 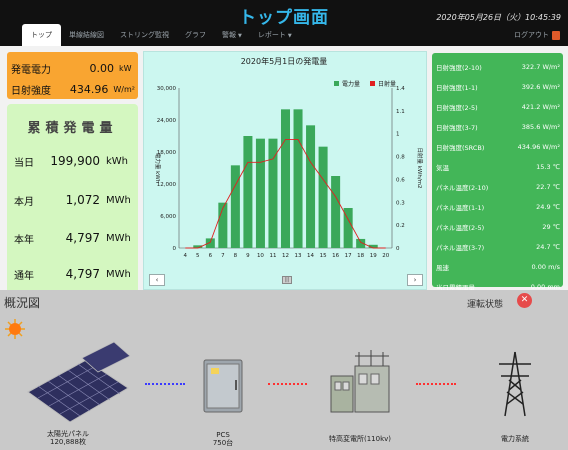 I want to click on power-value: 0.00, so click(x=102, y=68).